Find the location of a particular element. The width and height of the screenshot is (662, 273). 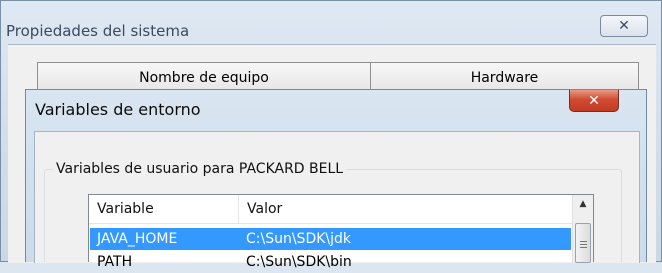

dialog-close-button: ✕ is located at coordinates (594, 101).